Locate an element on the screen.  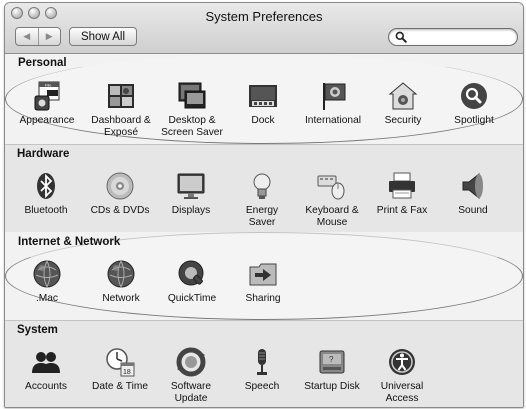
pane-label: .Mac is located at coordinates (47, 298).